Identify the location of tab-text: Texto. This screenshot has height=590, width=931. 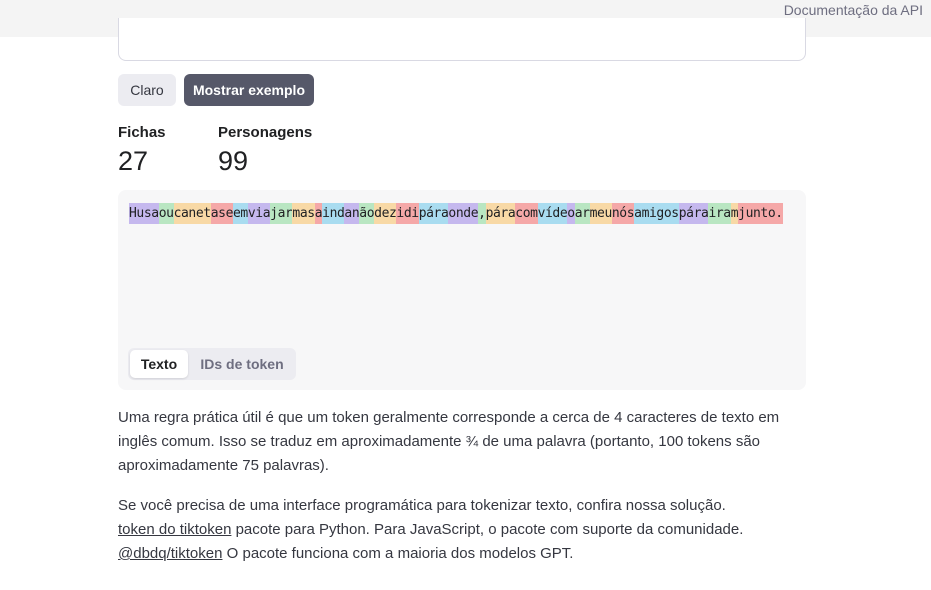
(159, 364).